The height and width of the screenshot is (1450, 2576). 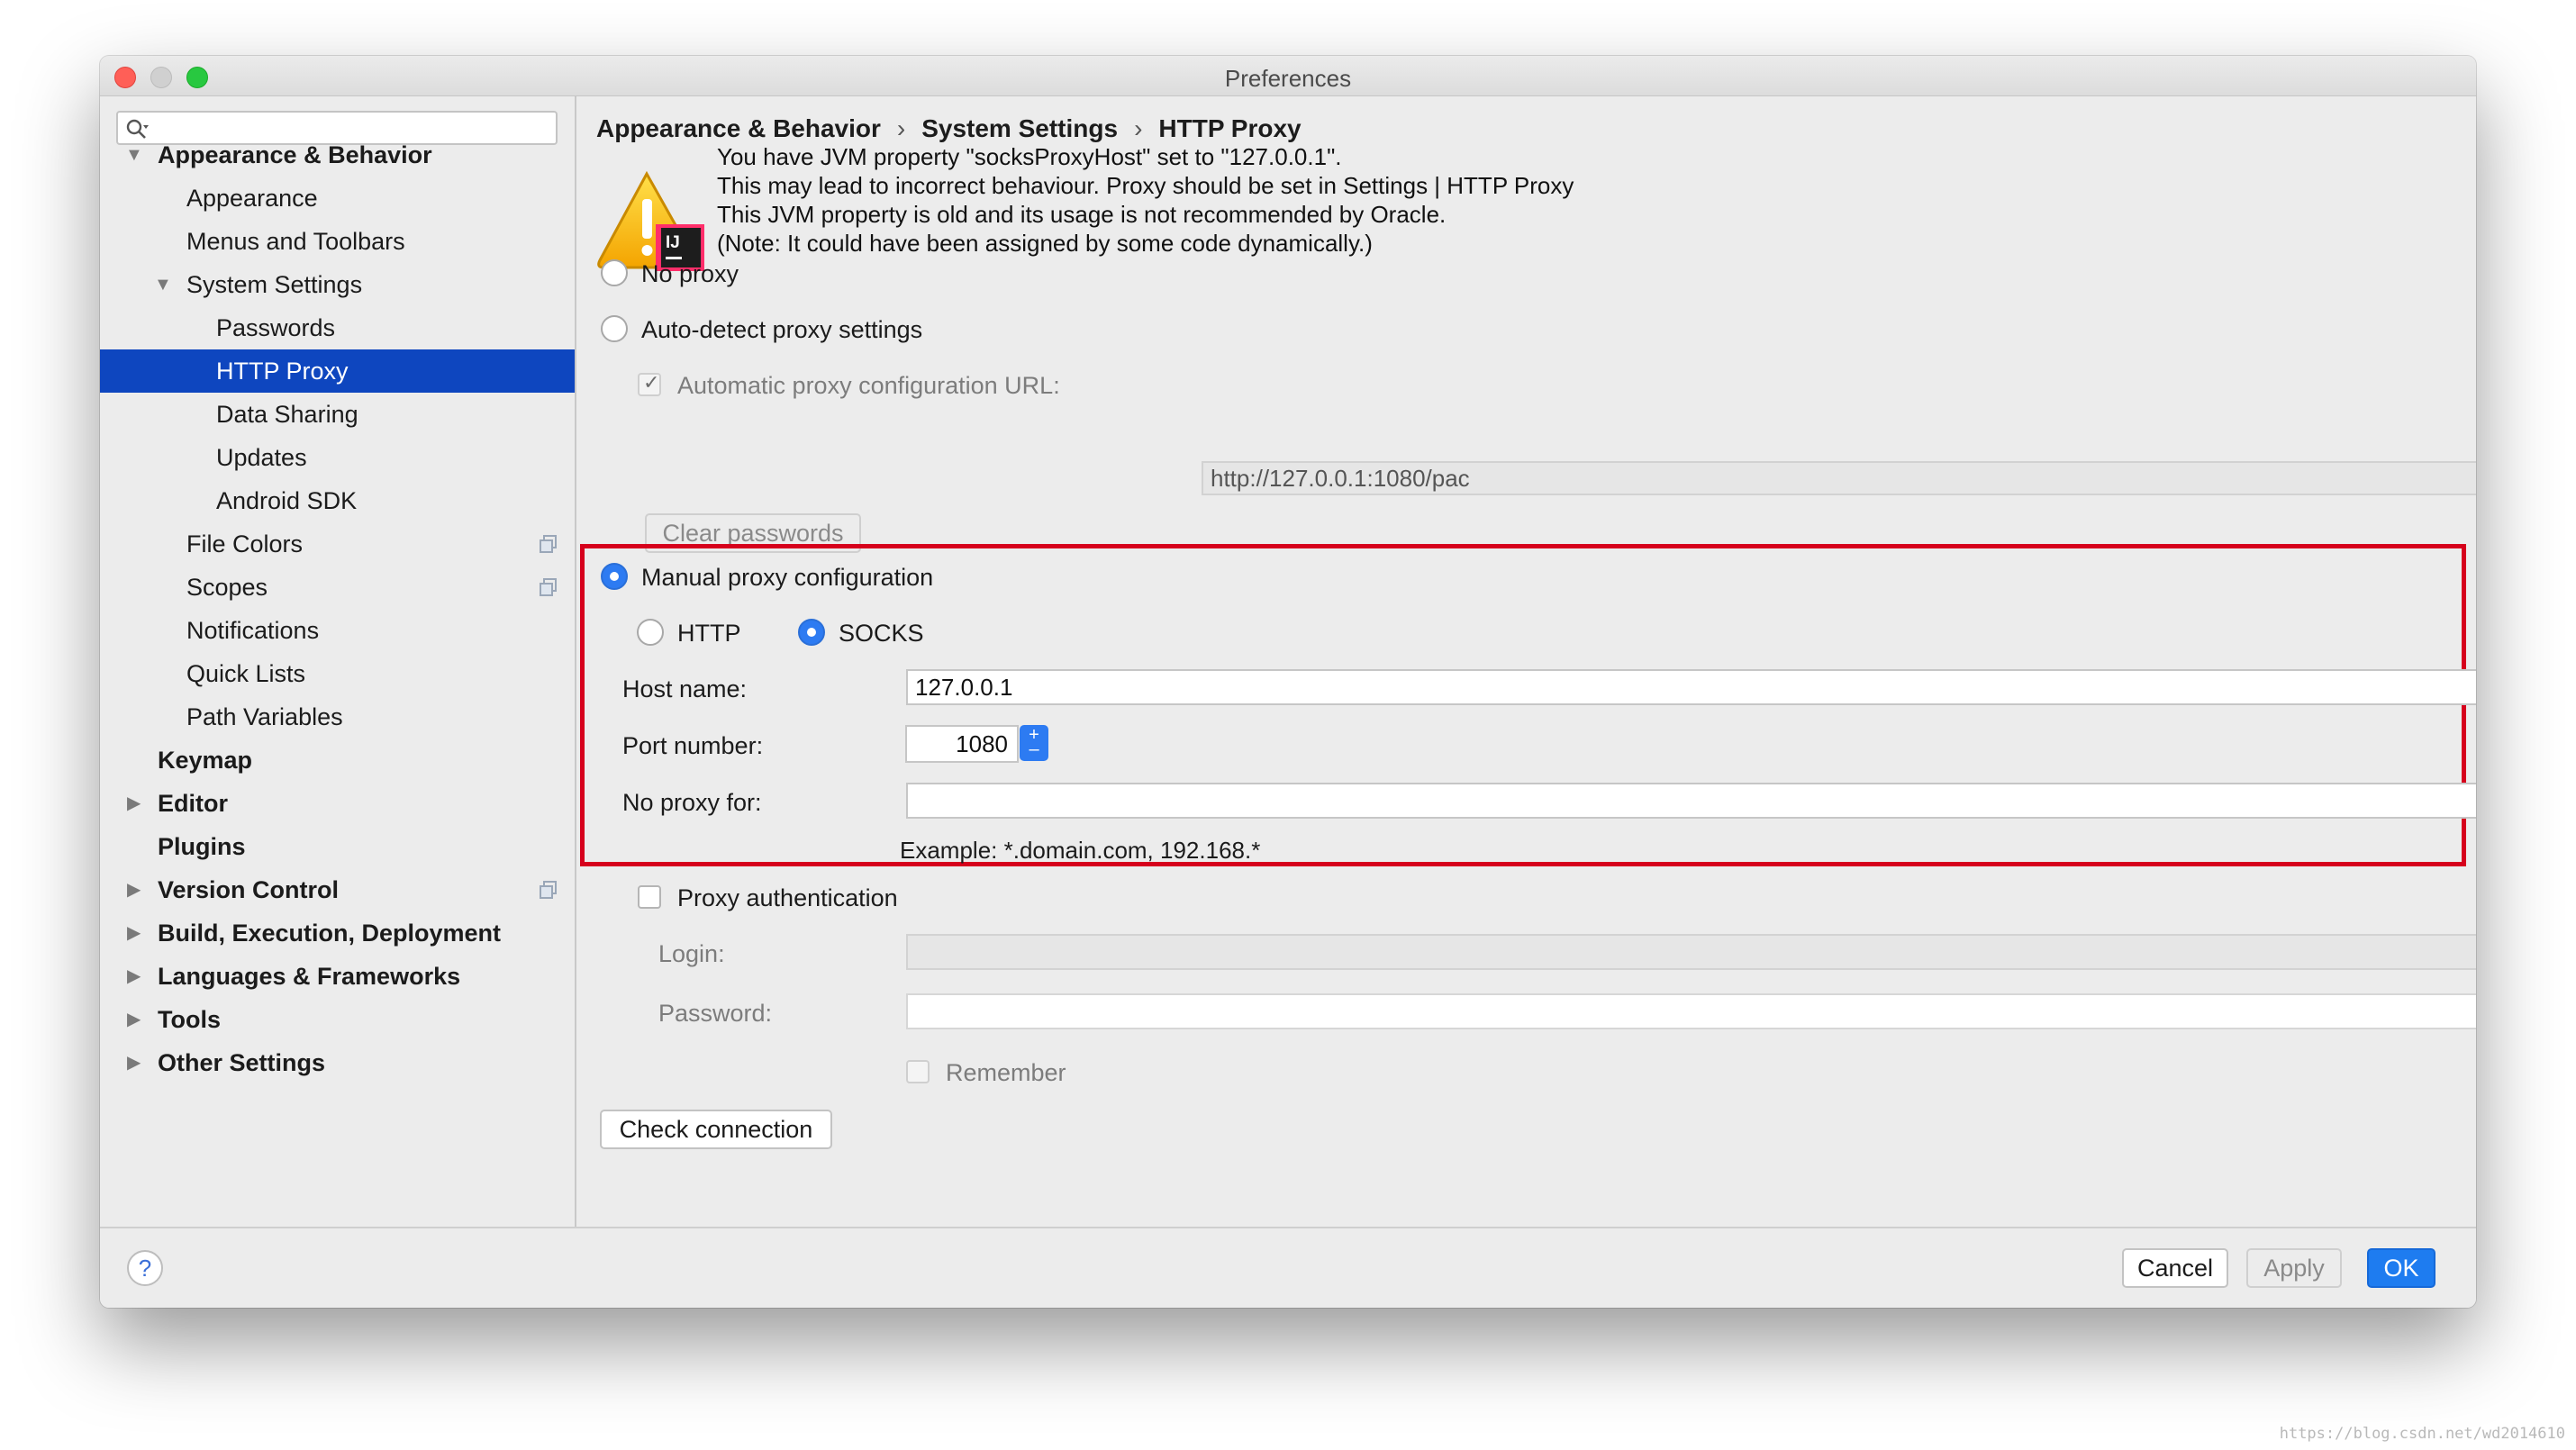 What do you see at coordinates (287, 414) in the screenshot?
I see `sidebar-item-label: Data Sharing` at bounding box center [287, 414].